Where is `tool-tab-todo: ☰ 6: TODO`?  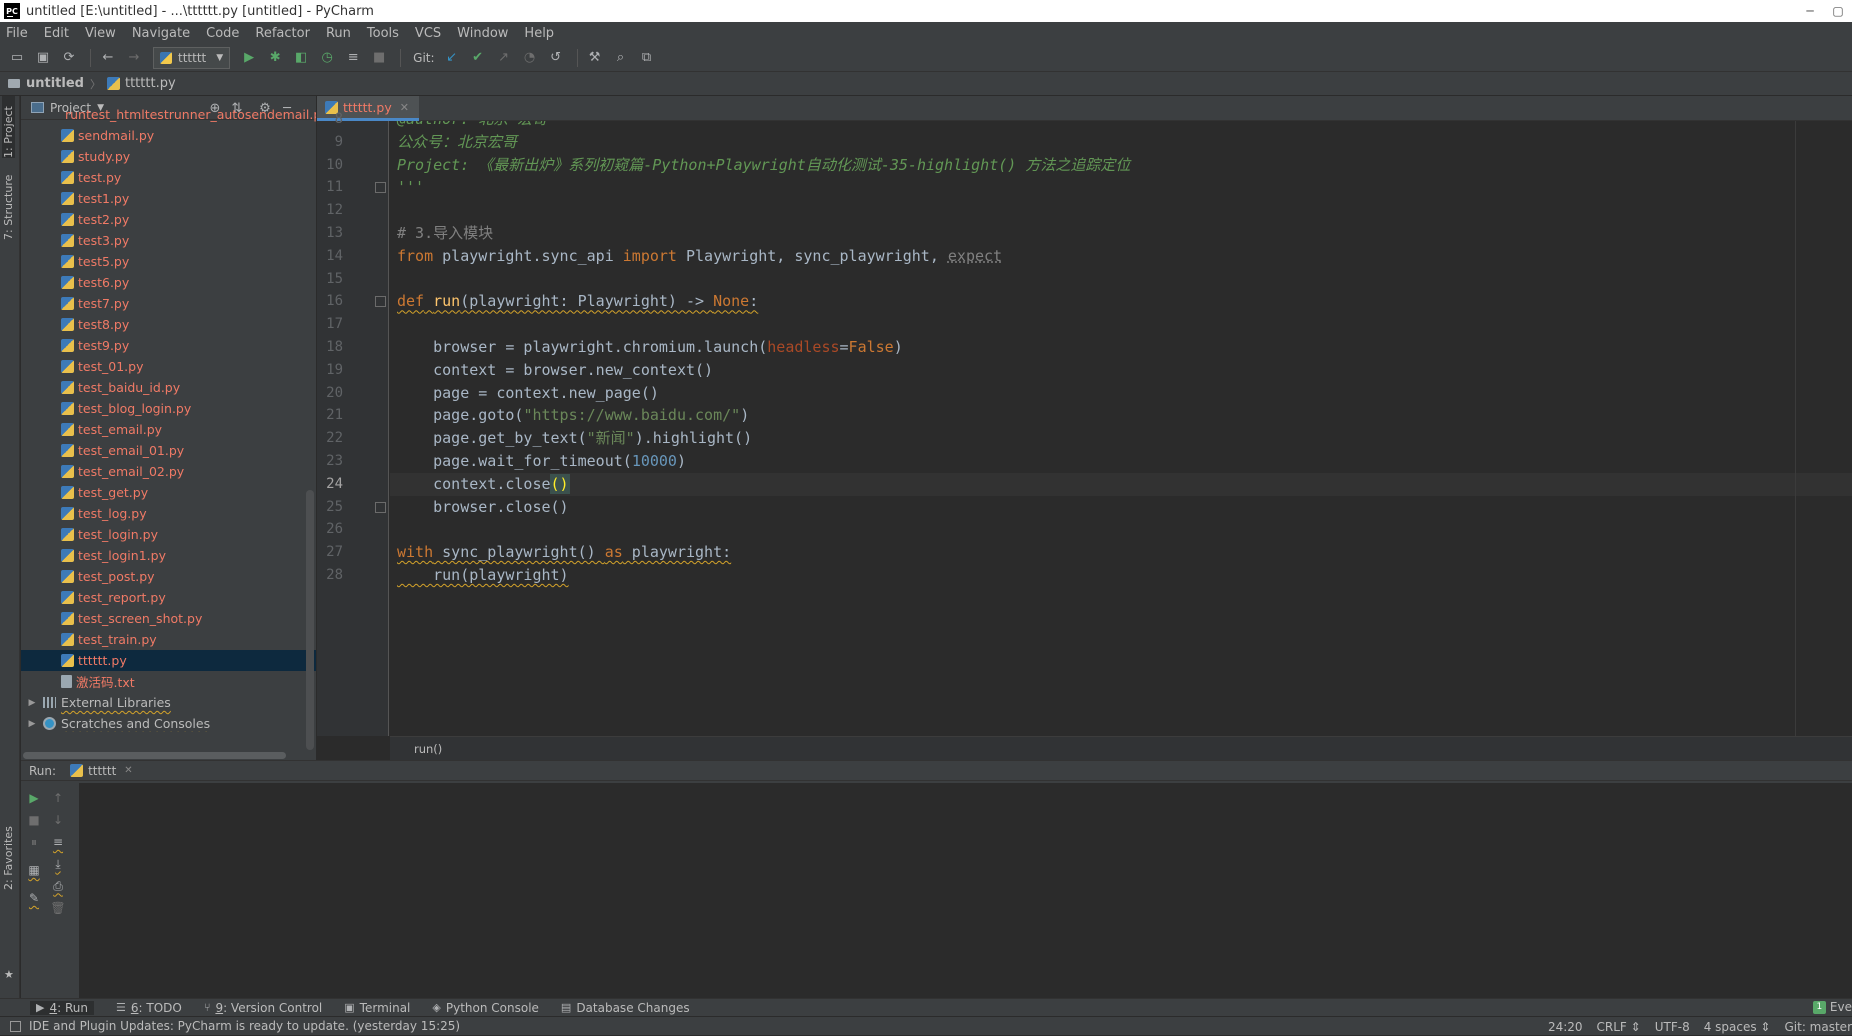
tool-tab-todo: ☰ 6: TODO is located at coordinates (149, 1008).